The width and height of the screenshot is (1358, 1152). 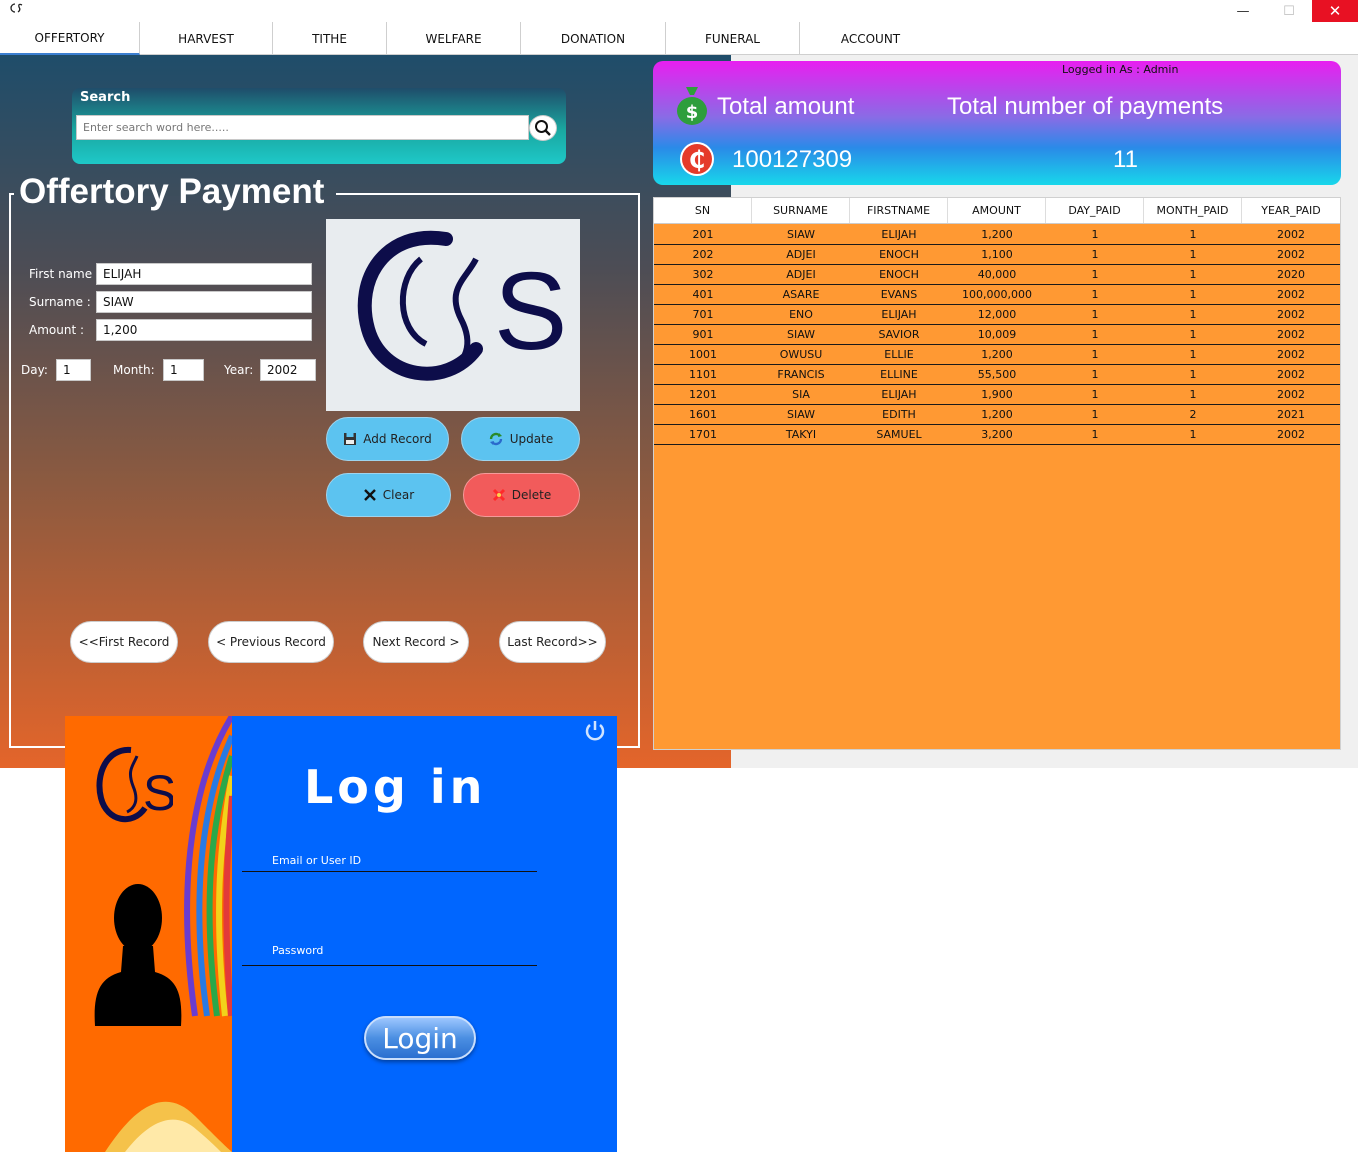 What do you see at coordinates (124, 642) in the screenshot?
I see `first-record-button: <<First Record` at bounding box center [124, 642].